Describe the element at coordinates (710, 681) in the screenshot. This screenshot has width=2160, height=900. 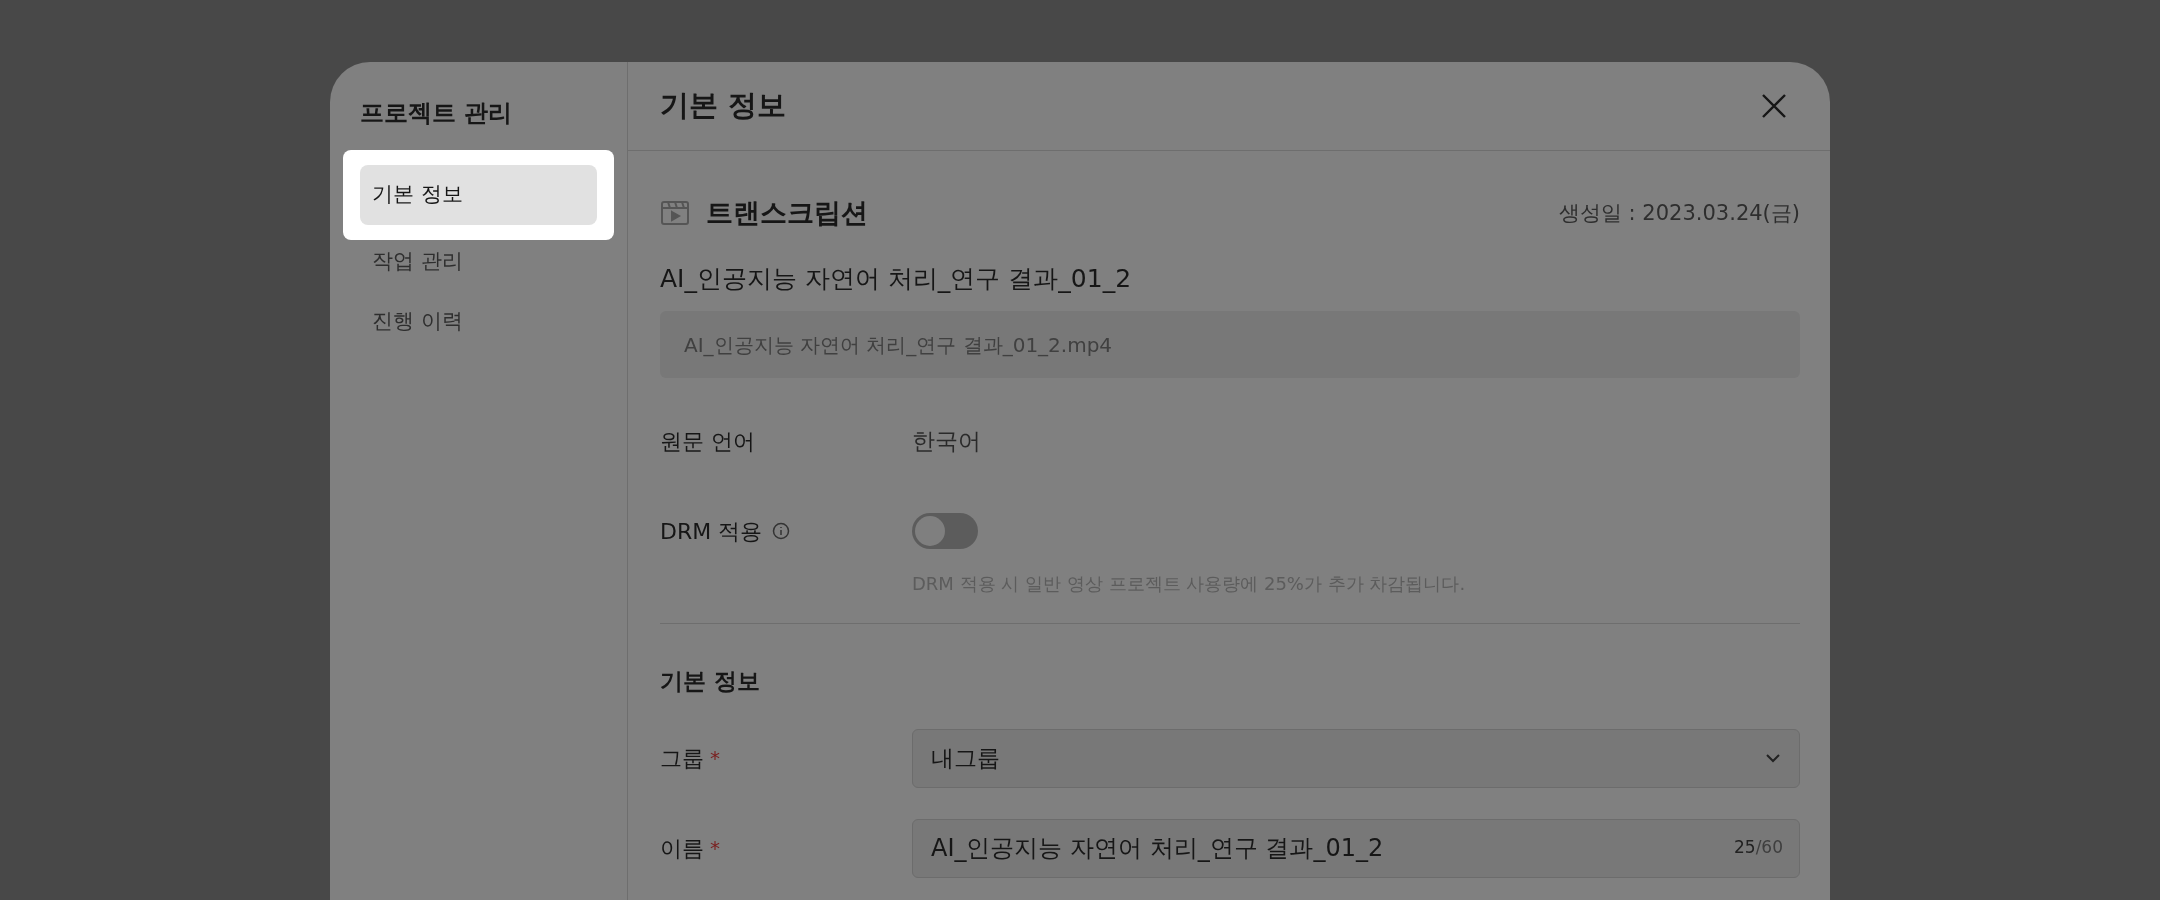
I see `section-title: 기본 정보` at that location.